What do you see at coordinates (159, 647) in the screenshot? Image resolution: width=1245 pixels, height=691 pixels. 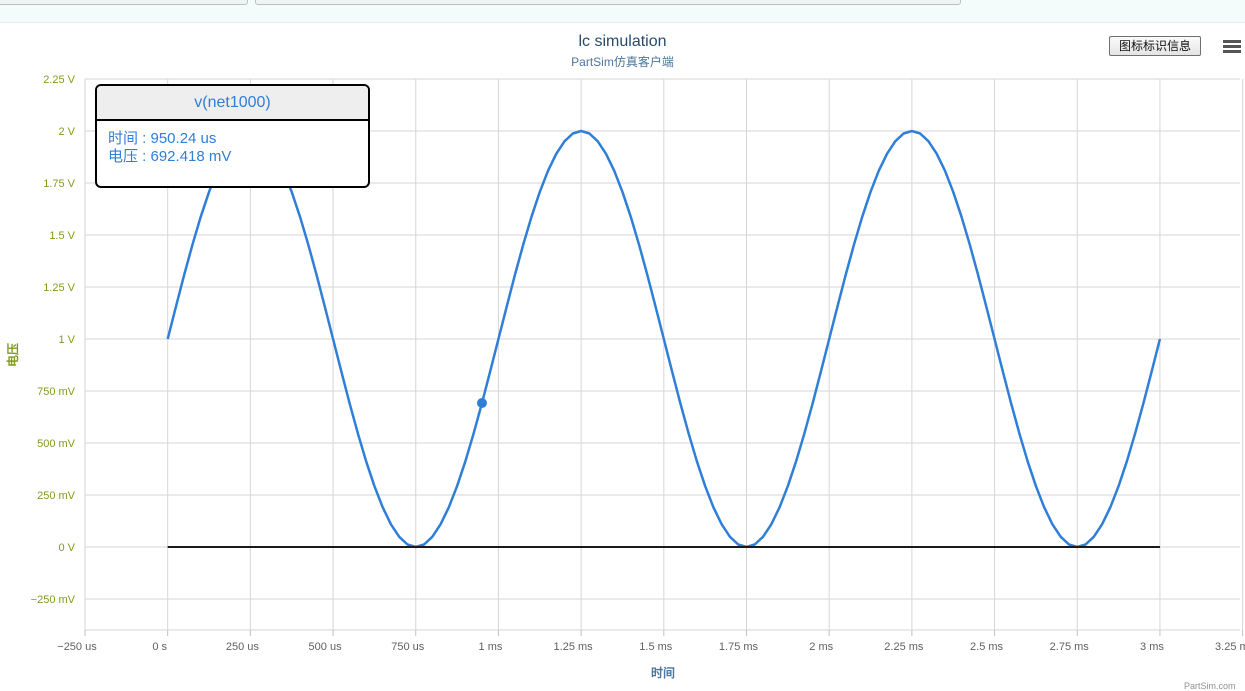 I see `x-tick-label: 0 s` at bounding box center [159, 647].